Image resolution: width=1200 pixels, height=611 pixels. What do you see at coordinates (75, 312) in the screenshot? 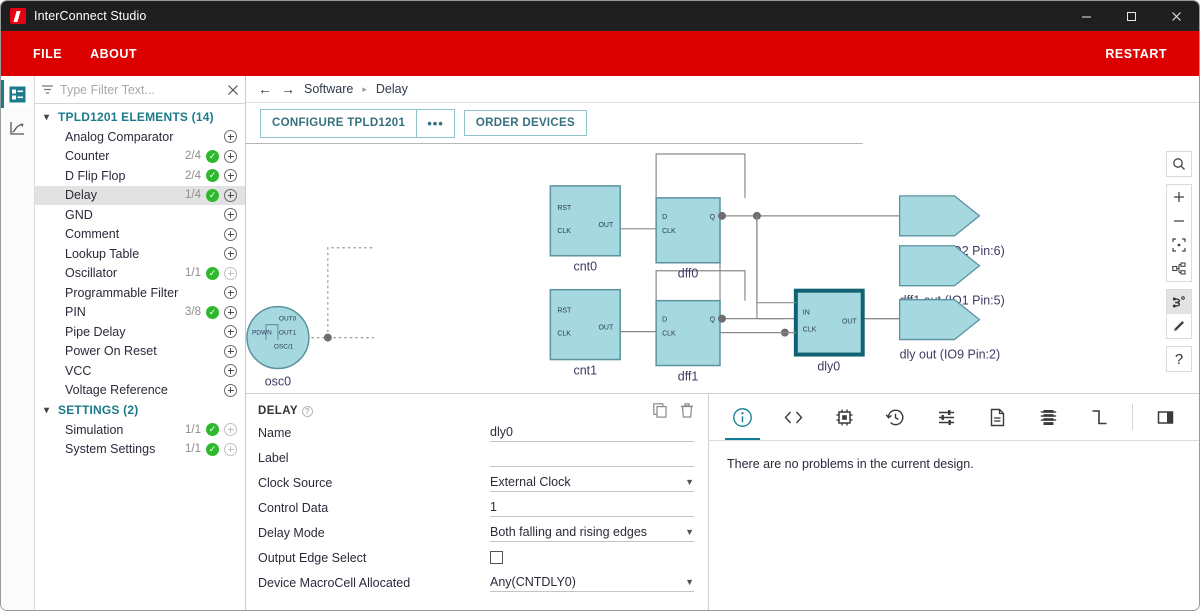
I see `tree-item-label: PIN` at bounding box center [75, 312].